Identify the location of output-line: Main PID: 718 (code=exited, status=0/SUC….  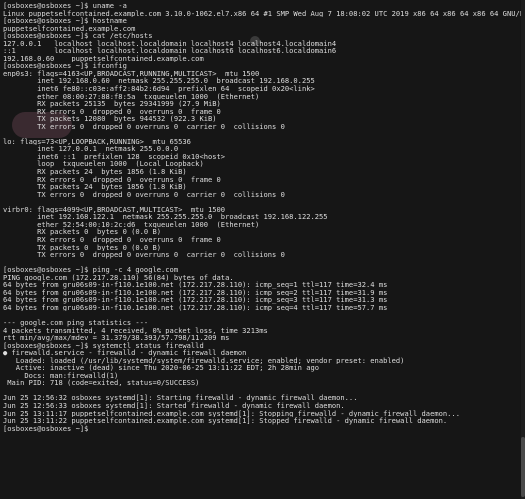
(101, 383).